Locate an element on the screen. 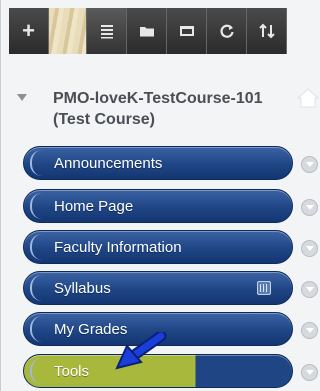 The width and height of the screenshot is (320, 391). list-view-button is located at coordinates (107, 31).